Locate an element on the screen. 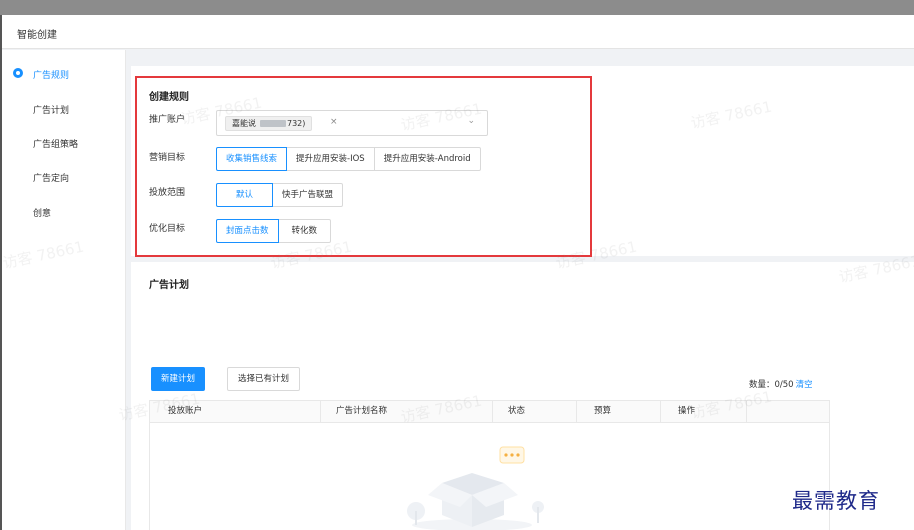 The image size is (914, 530). brand-watermark: 最需教育 is located at coordinates (836, 501).